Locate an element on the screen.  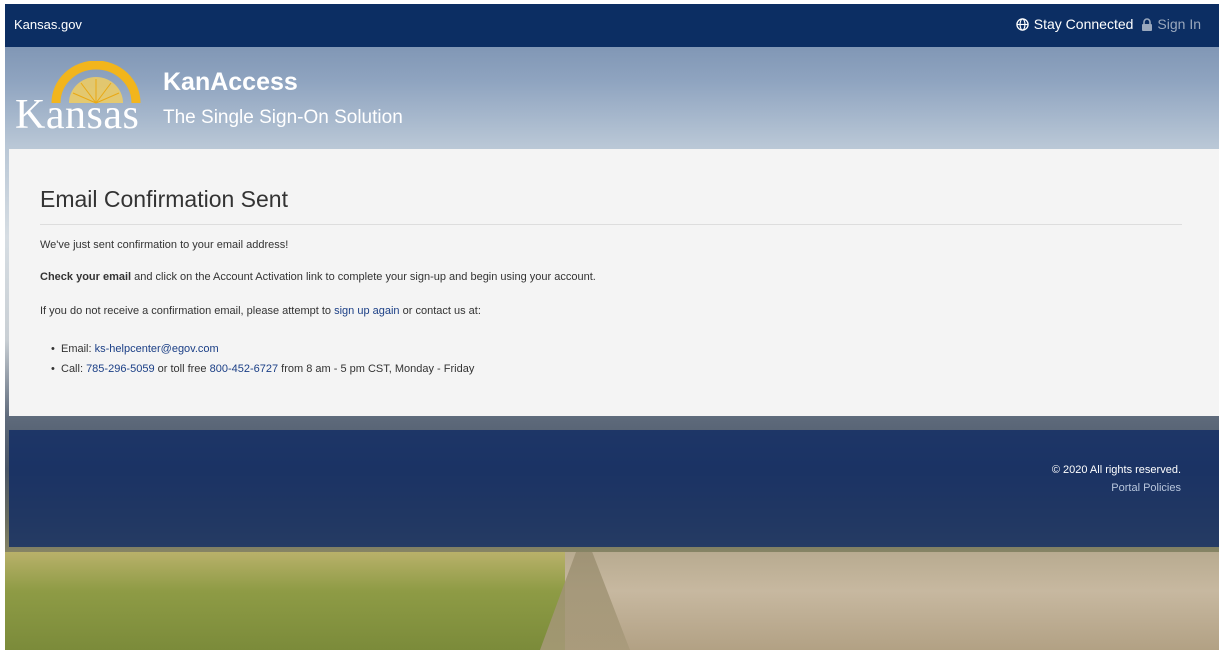
top-bar: Kansas.gov Stay Connected Sign In is located at coordinates (612, 25).